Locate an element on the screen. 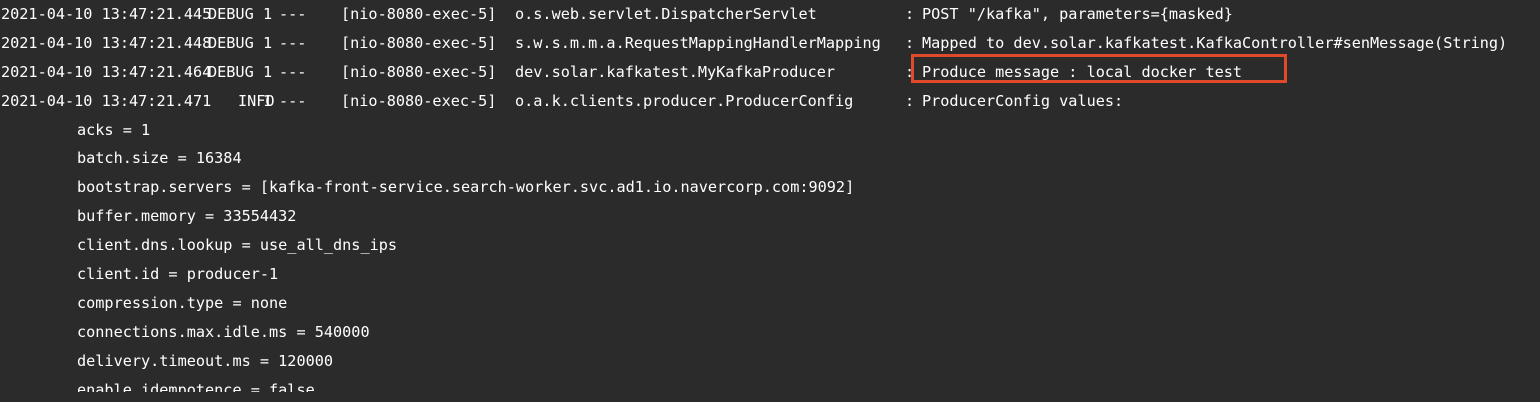 The height and width of the screenshot is (402, 1540). config-line: client.id = producer-1 is located at coordinates (178, 274).